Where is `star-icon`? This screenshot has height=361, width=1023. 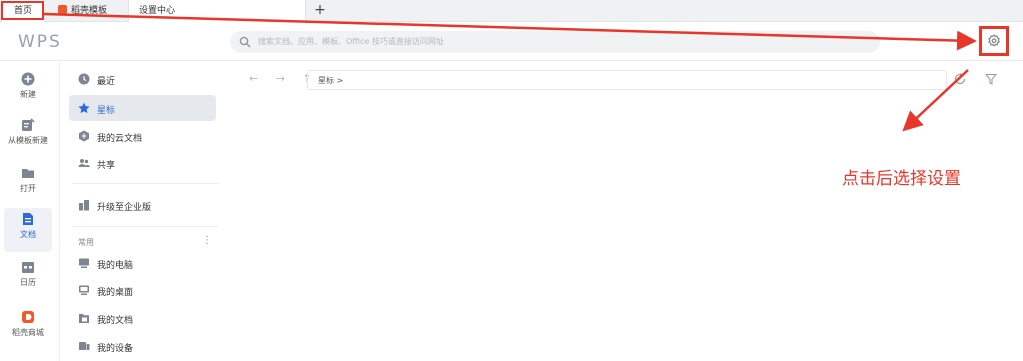 star-icon is located at coordinates (84, 108).